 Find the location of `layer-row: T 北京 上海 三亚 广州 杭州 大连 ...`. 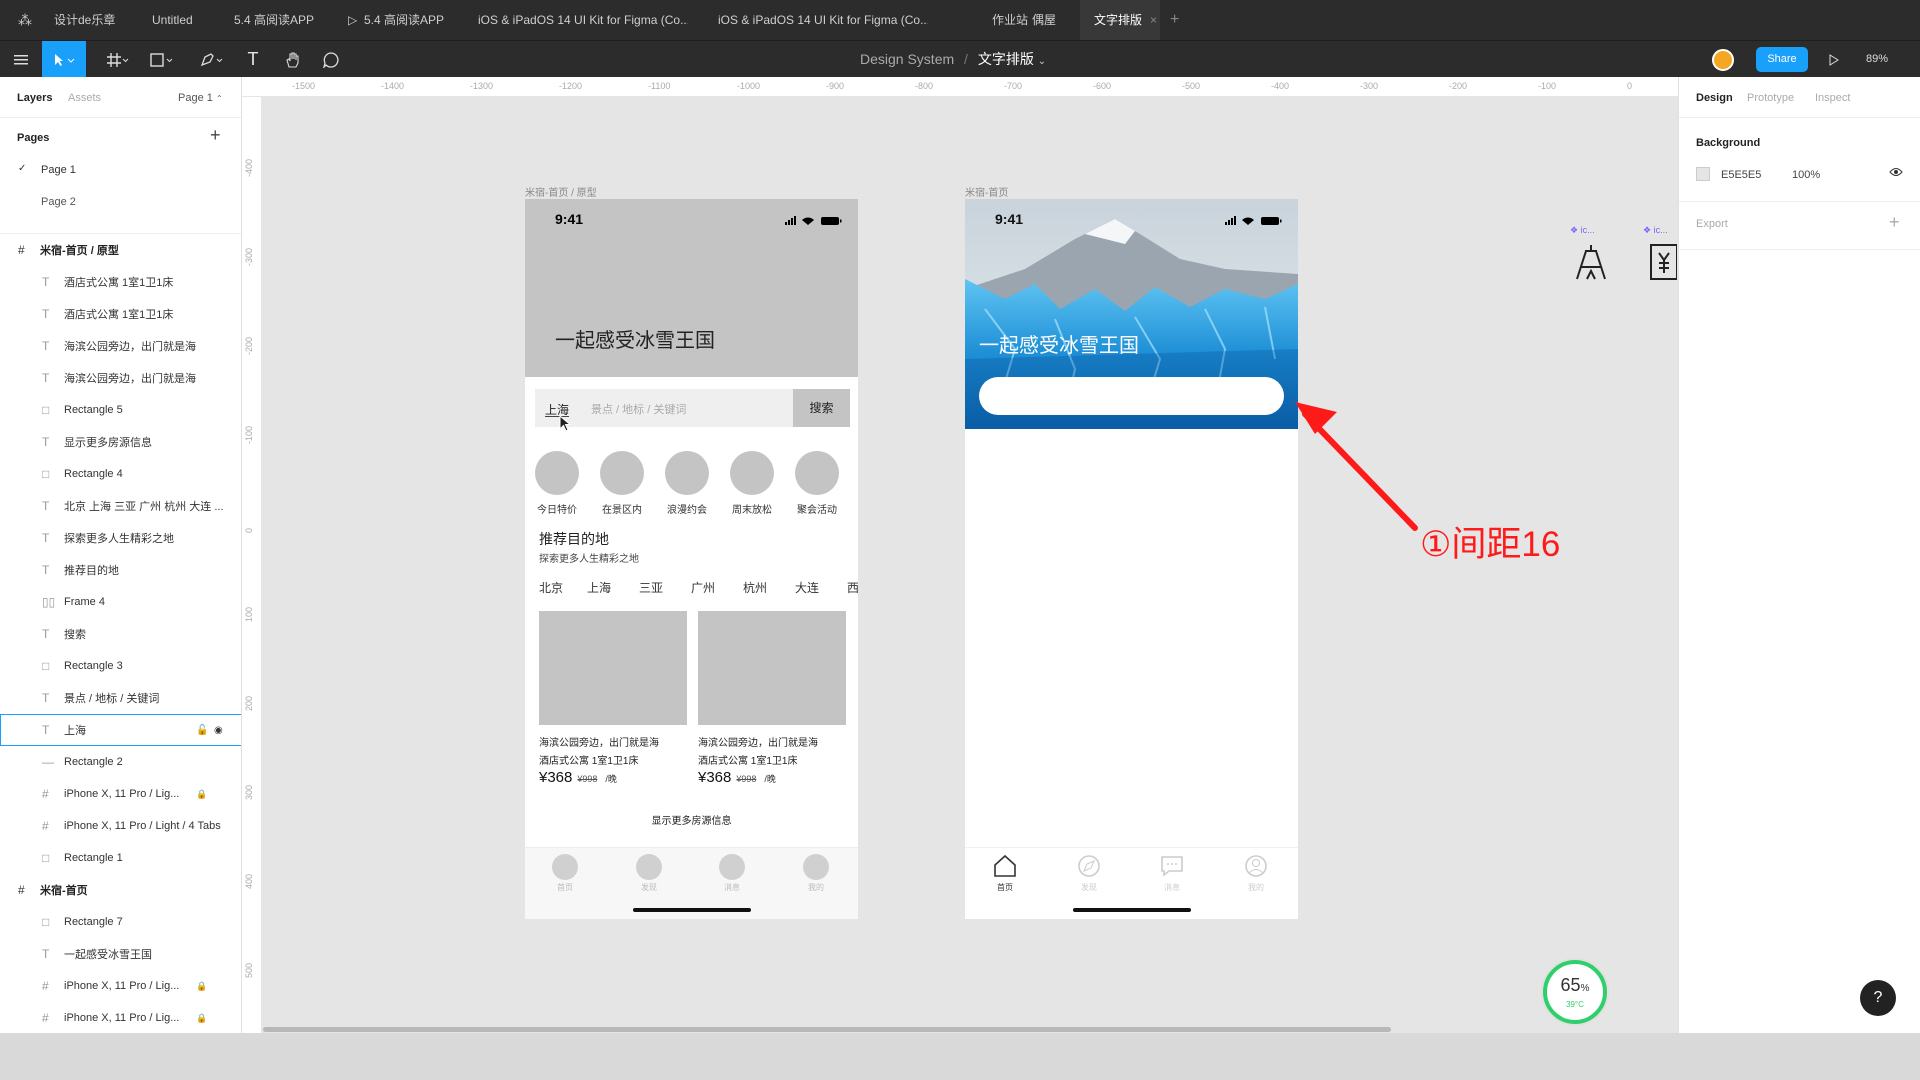

layer-row: T 北京 上海 三亚 广州 杭州 大连 ... is located at coordinates (120, 506).